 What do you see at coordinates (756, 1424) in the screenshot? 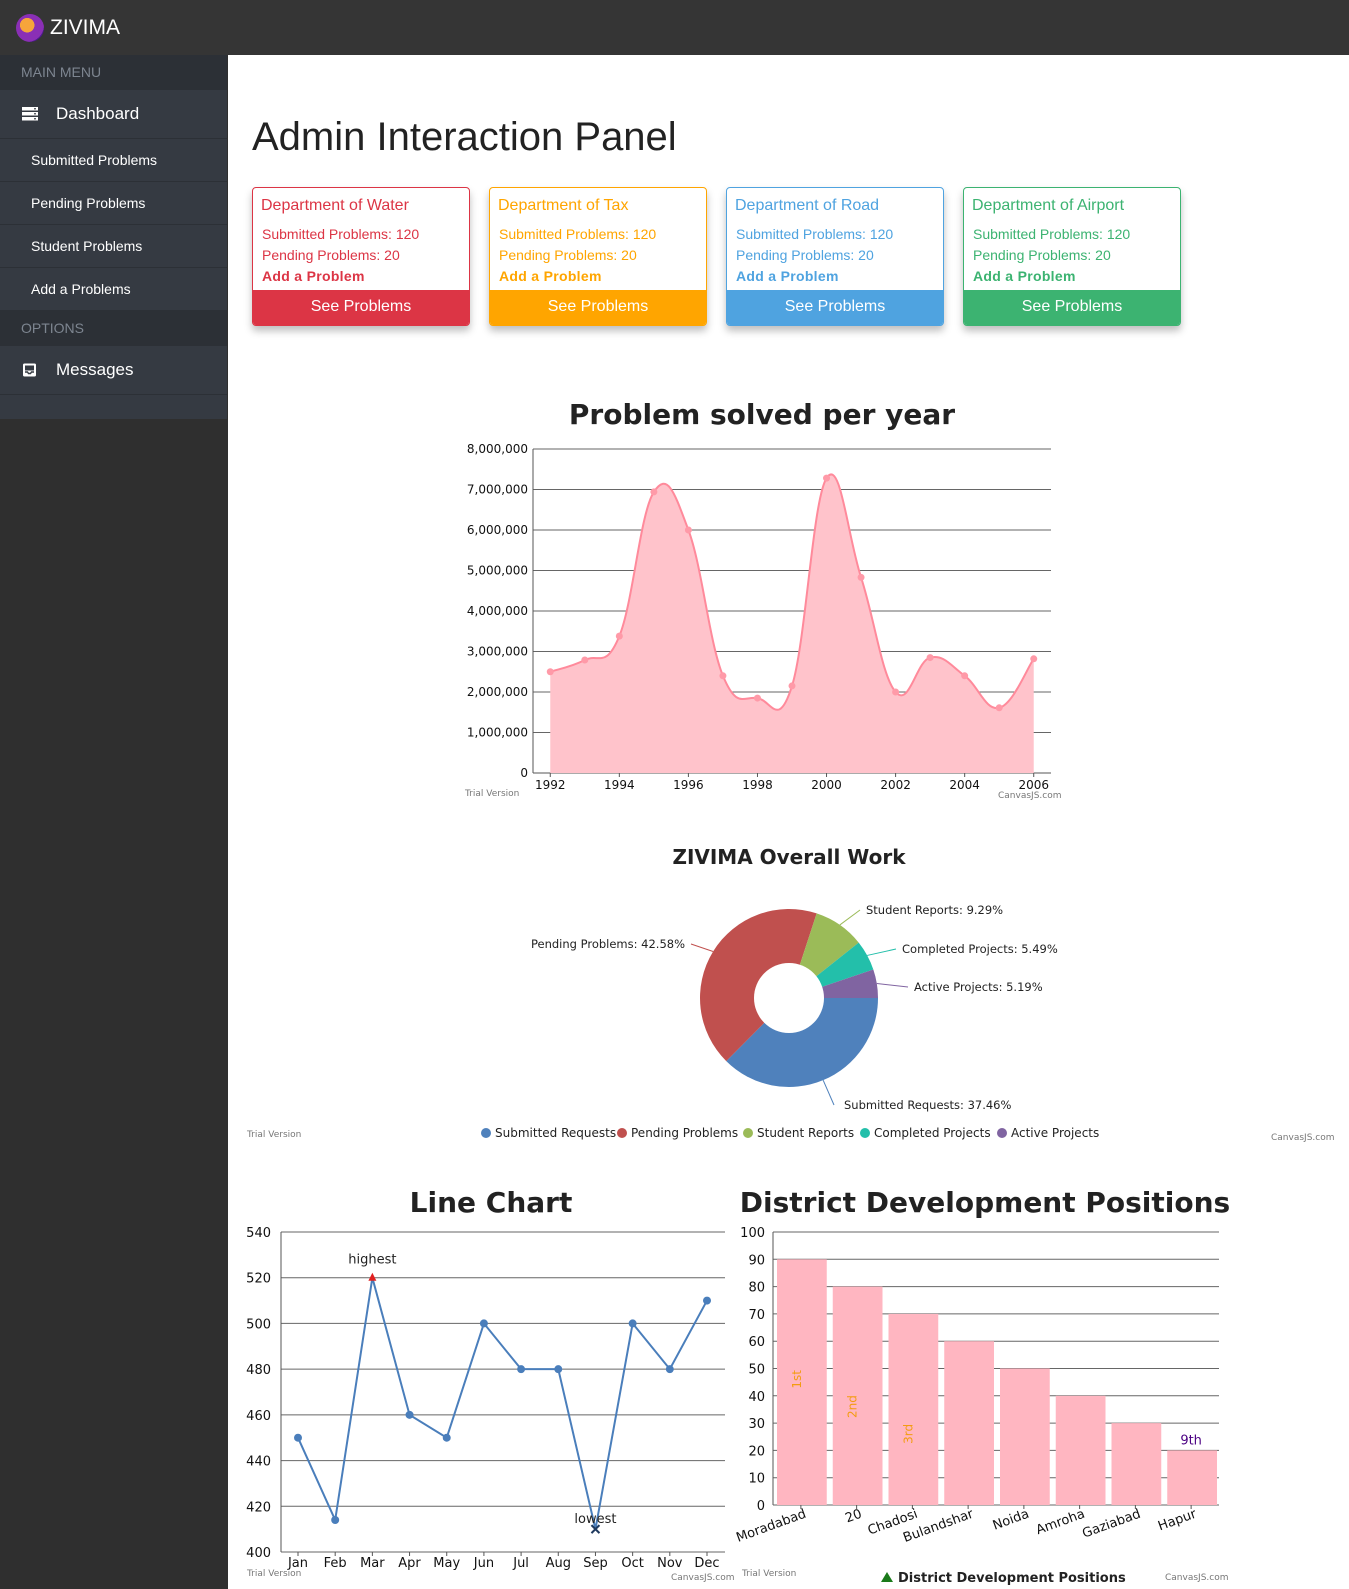
I see `y-tick-label: 30` at bounding box center [756, 1424].